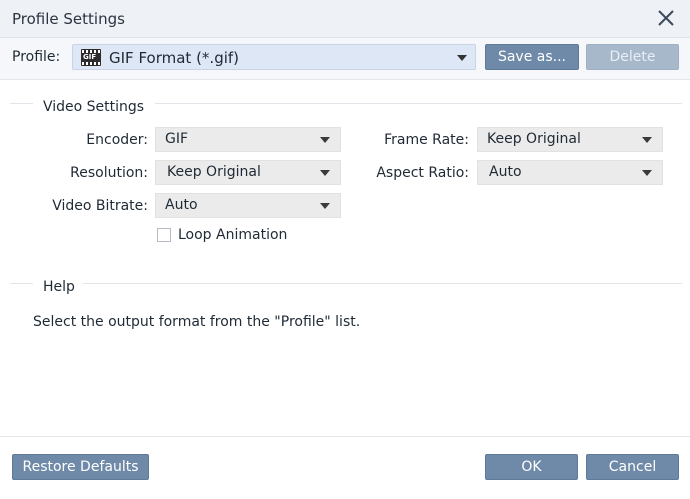 The height and width of the screenshot is (499, 690). I want to click on window-title: Profile Settings, so click(68, 19).